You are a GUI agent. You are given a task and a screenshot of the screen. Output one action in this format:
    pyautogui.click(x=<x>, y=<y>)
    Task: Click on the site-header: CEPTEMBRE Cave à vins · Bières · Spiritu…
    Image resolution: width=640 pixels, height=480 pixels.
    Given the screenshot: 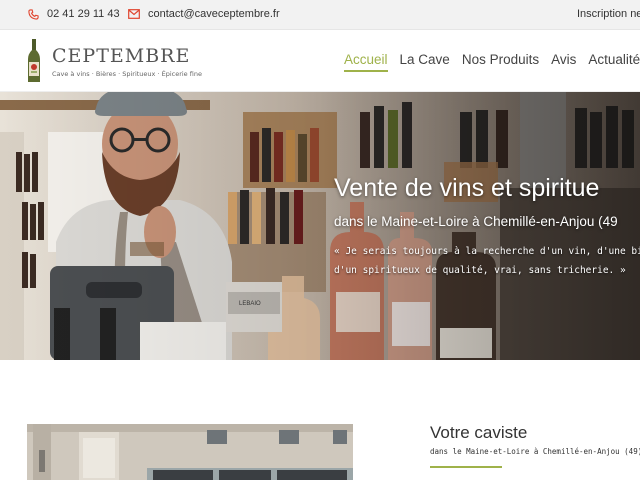 What is the action you would take?
    pyautogui.click(x=320, y=61)
    